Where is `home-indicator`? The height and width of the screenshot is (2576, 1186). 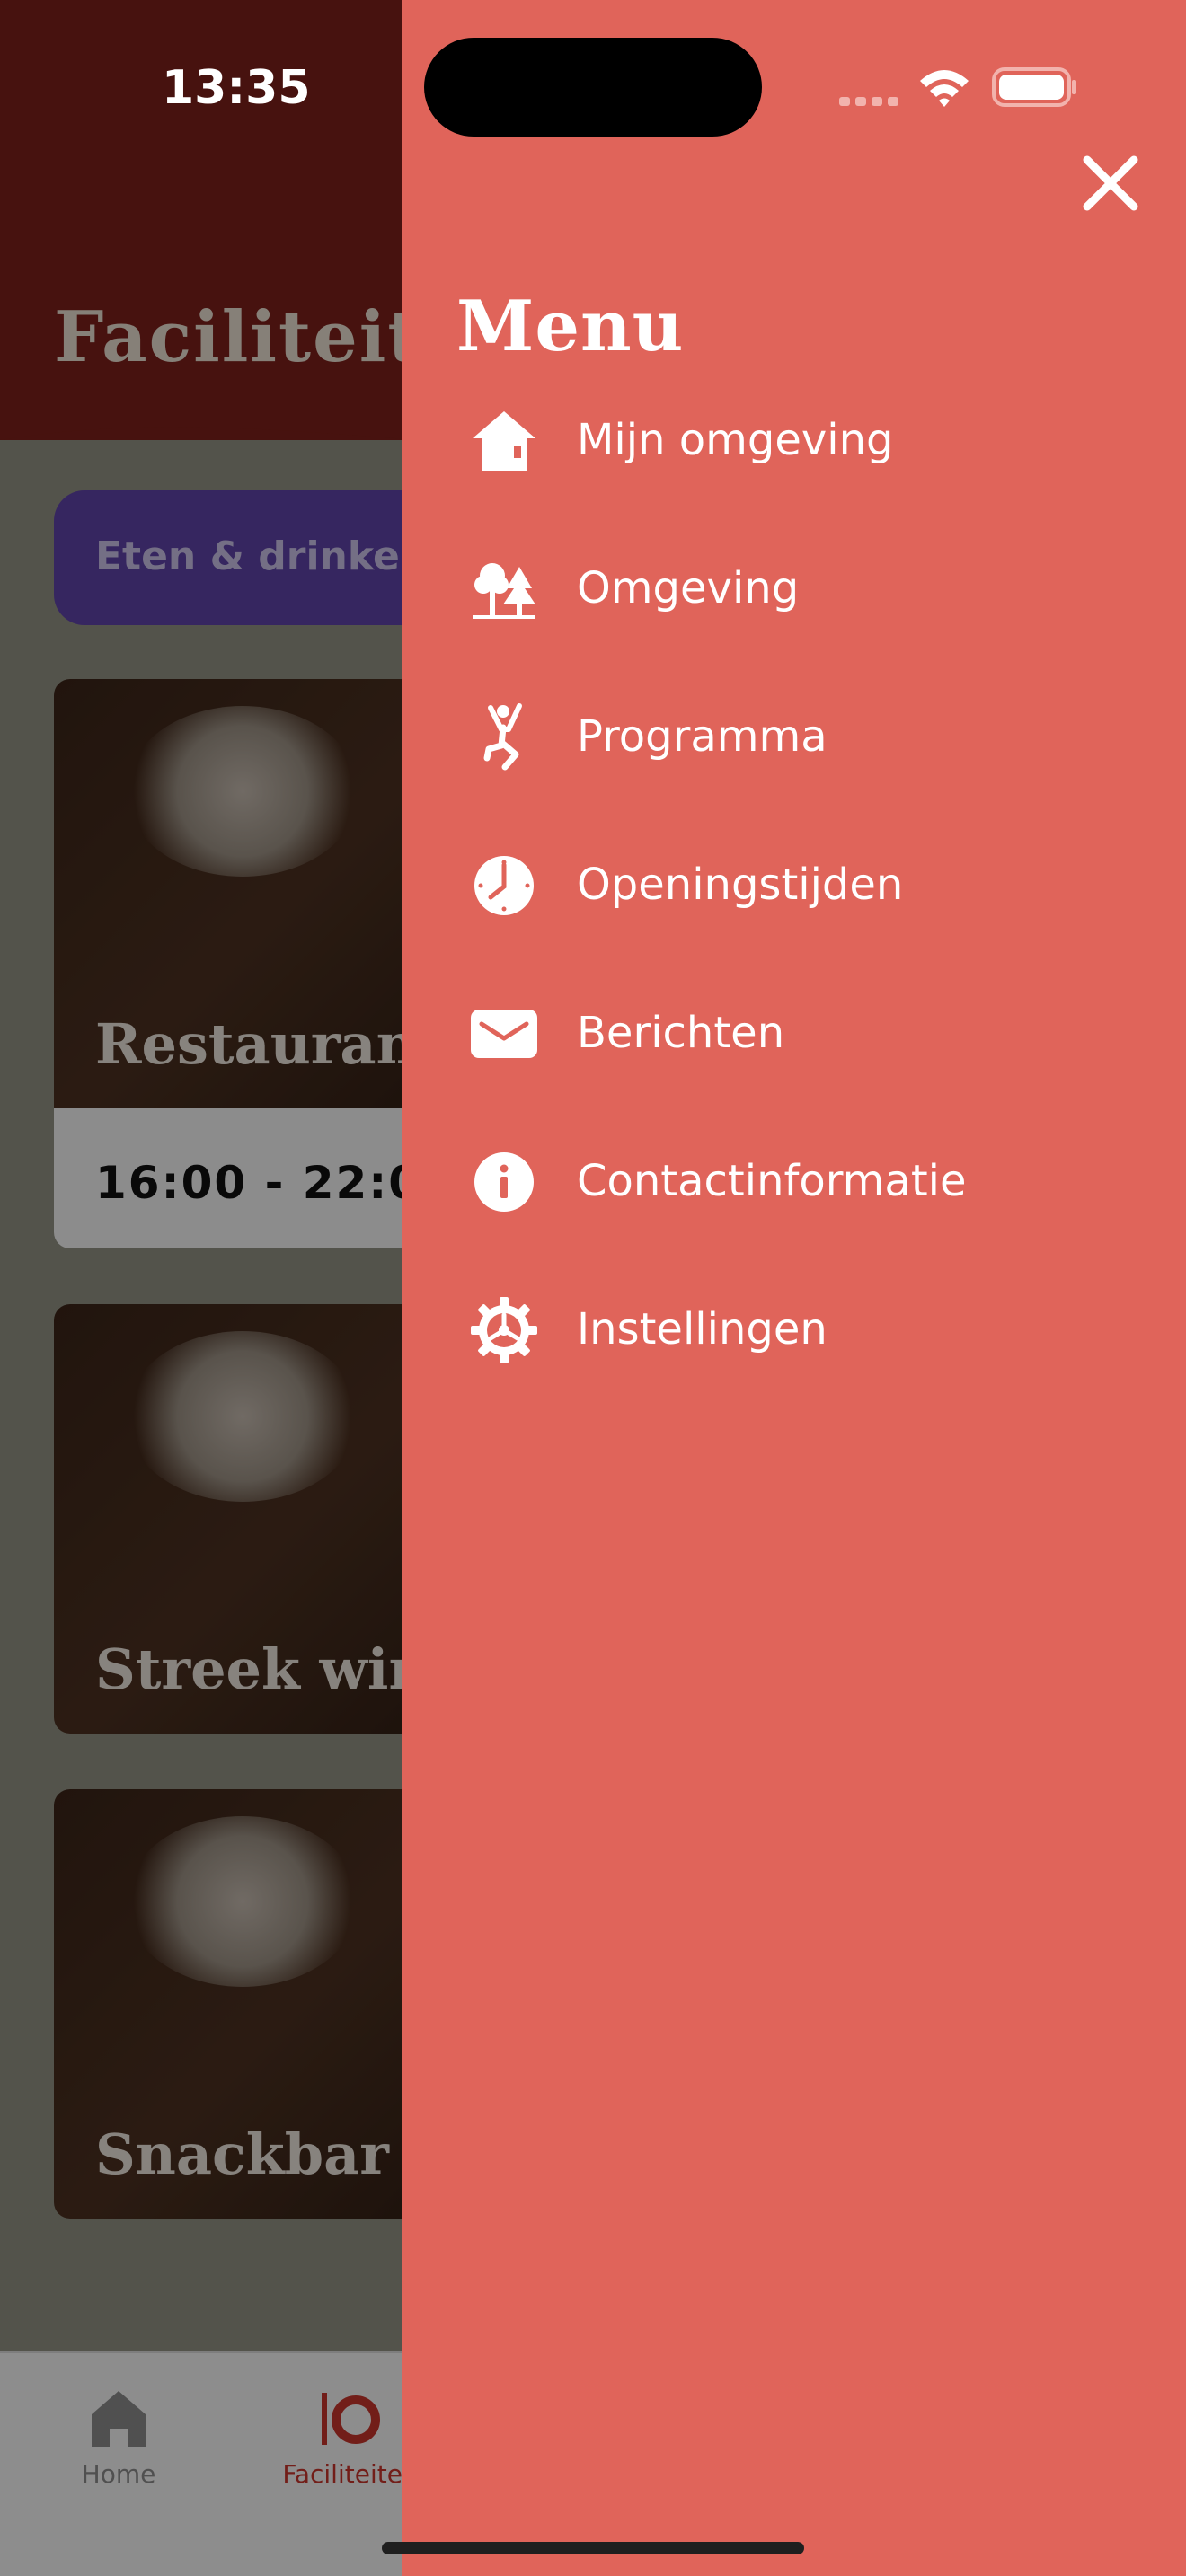
home-indicator is located at coordinates (593, 2548).